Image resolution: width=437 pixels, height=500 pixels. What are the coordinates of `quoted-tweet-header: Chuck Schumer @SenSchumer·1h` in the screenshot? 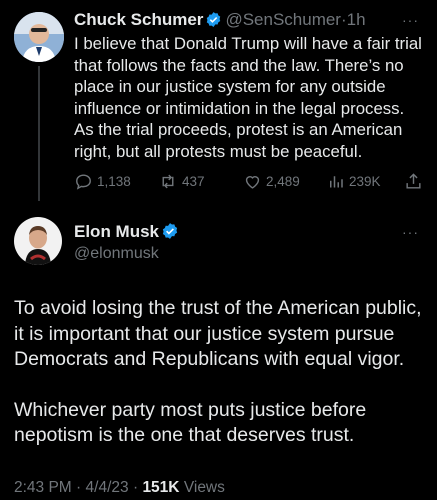 It's located at (220, 21).